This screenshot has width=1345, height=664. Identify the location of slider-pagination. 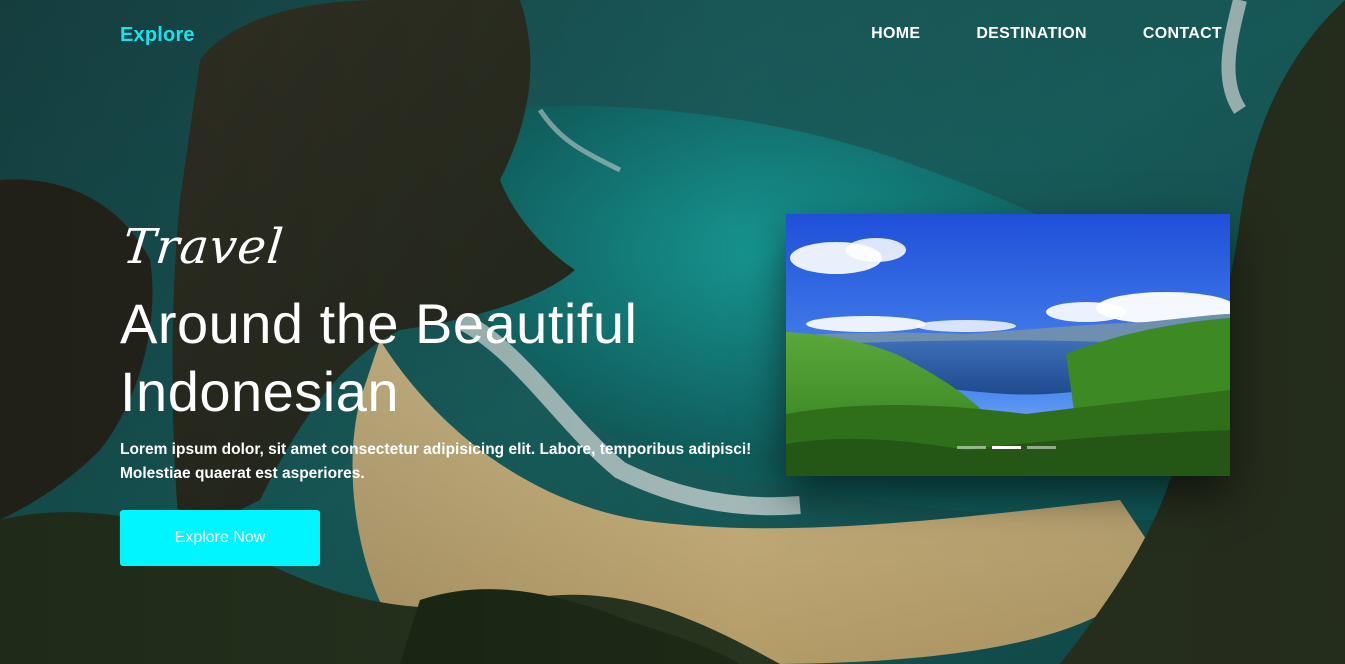
(1006, 447).